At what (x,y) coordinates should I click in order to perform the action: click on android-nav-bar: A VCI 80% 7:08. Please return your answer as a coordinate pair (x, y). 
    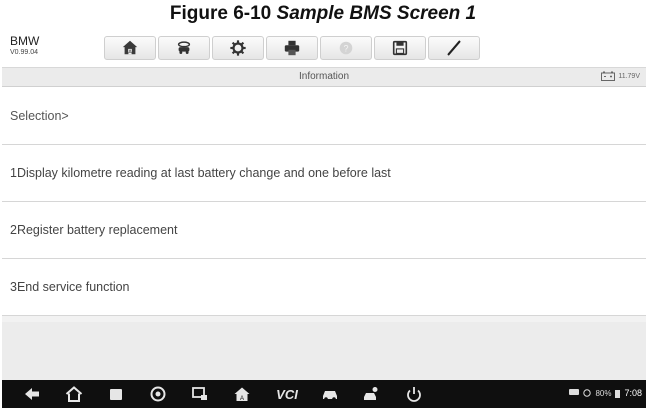
    Looking at the image, I should click on (324, 394).